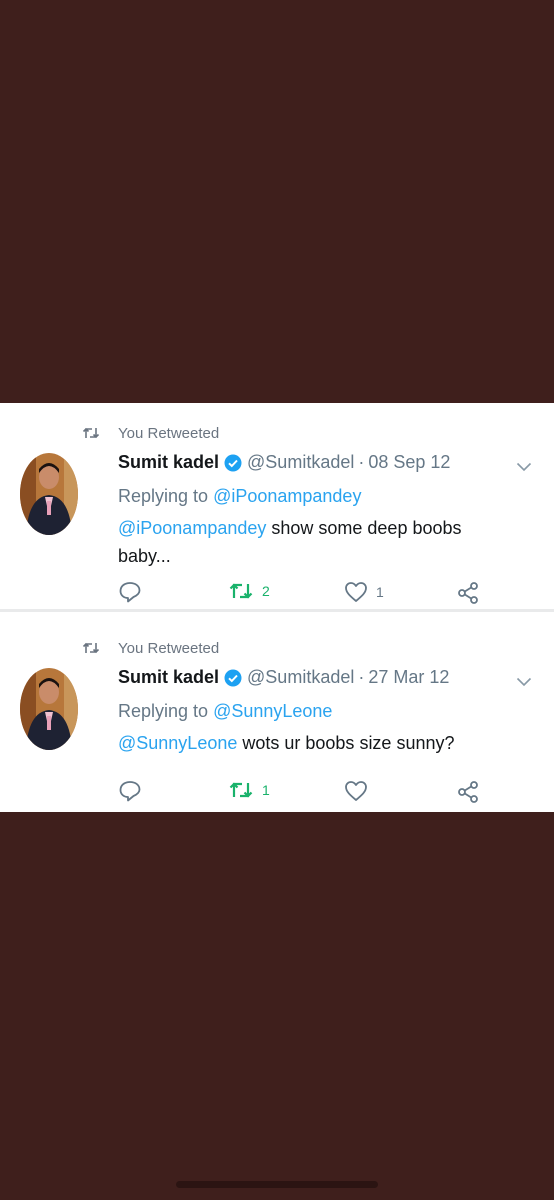  I want to click on retweet-button: 1, so click(249, 790).